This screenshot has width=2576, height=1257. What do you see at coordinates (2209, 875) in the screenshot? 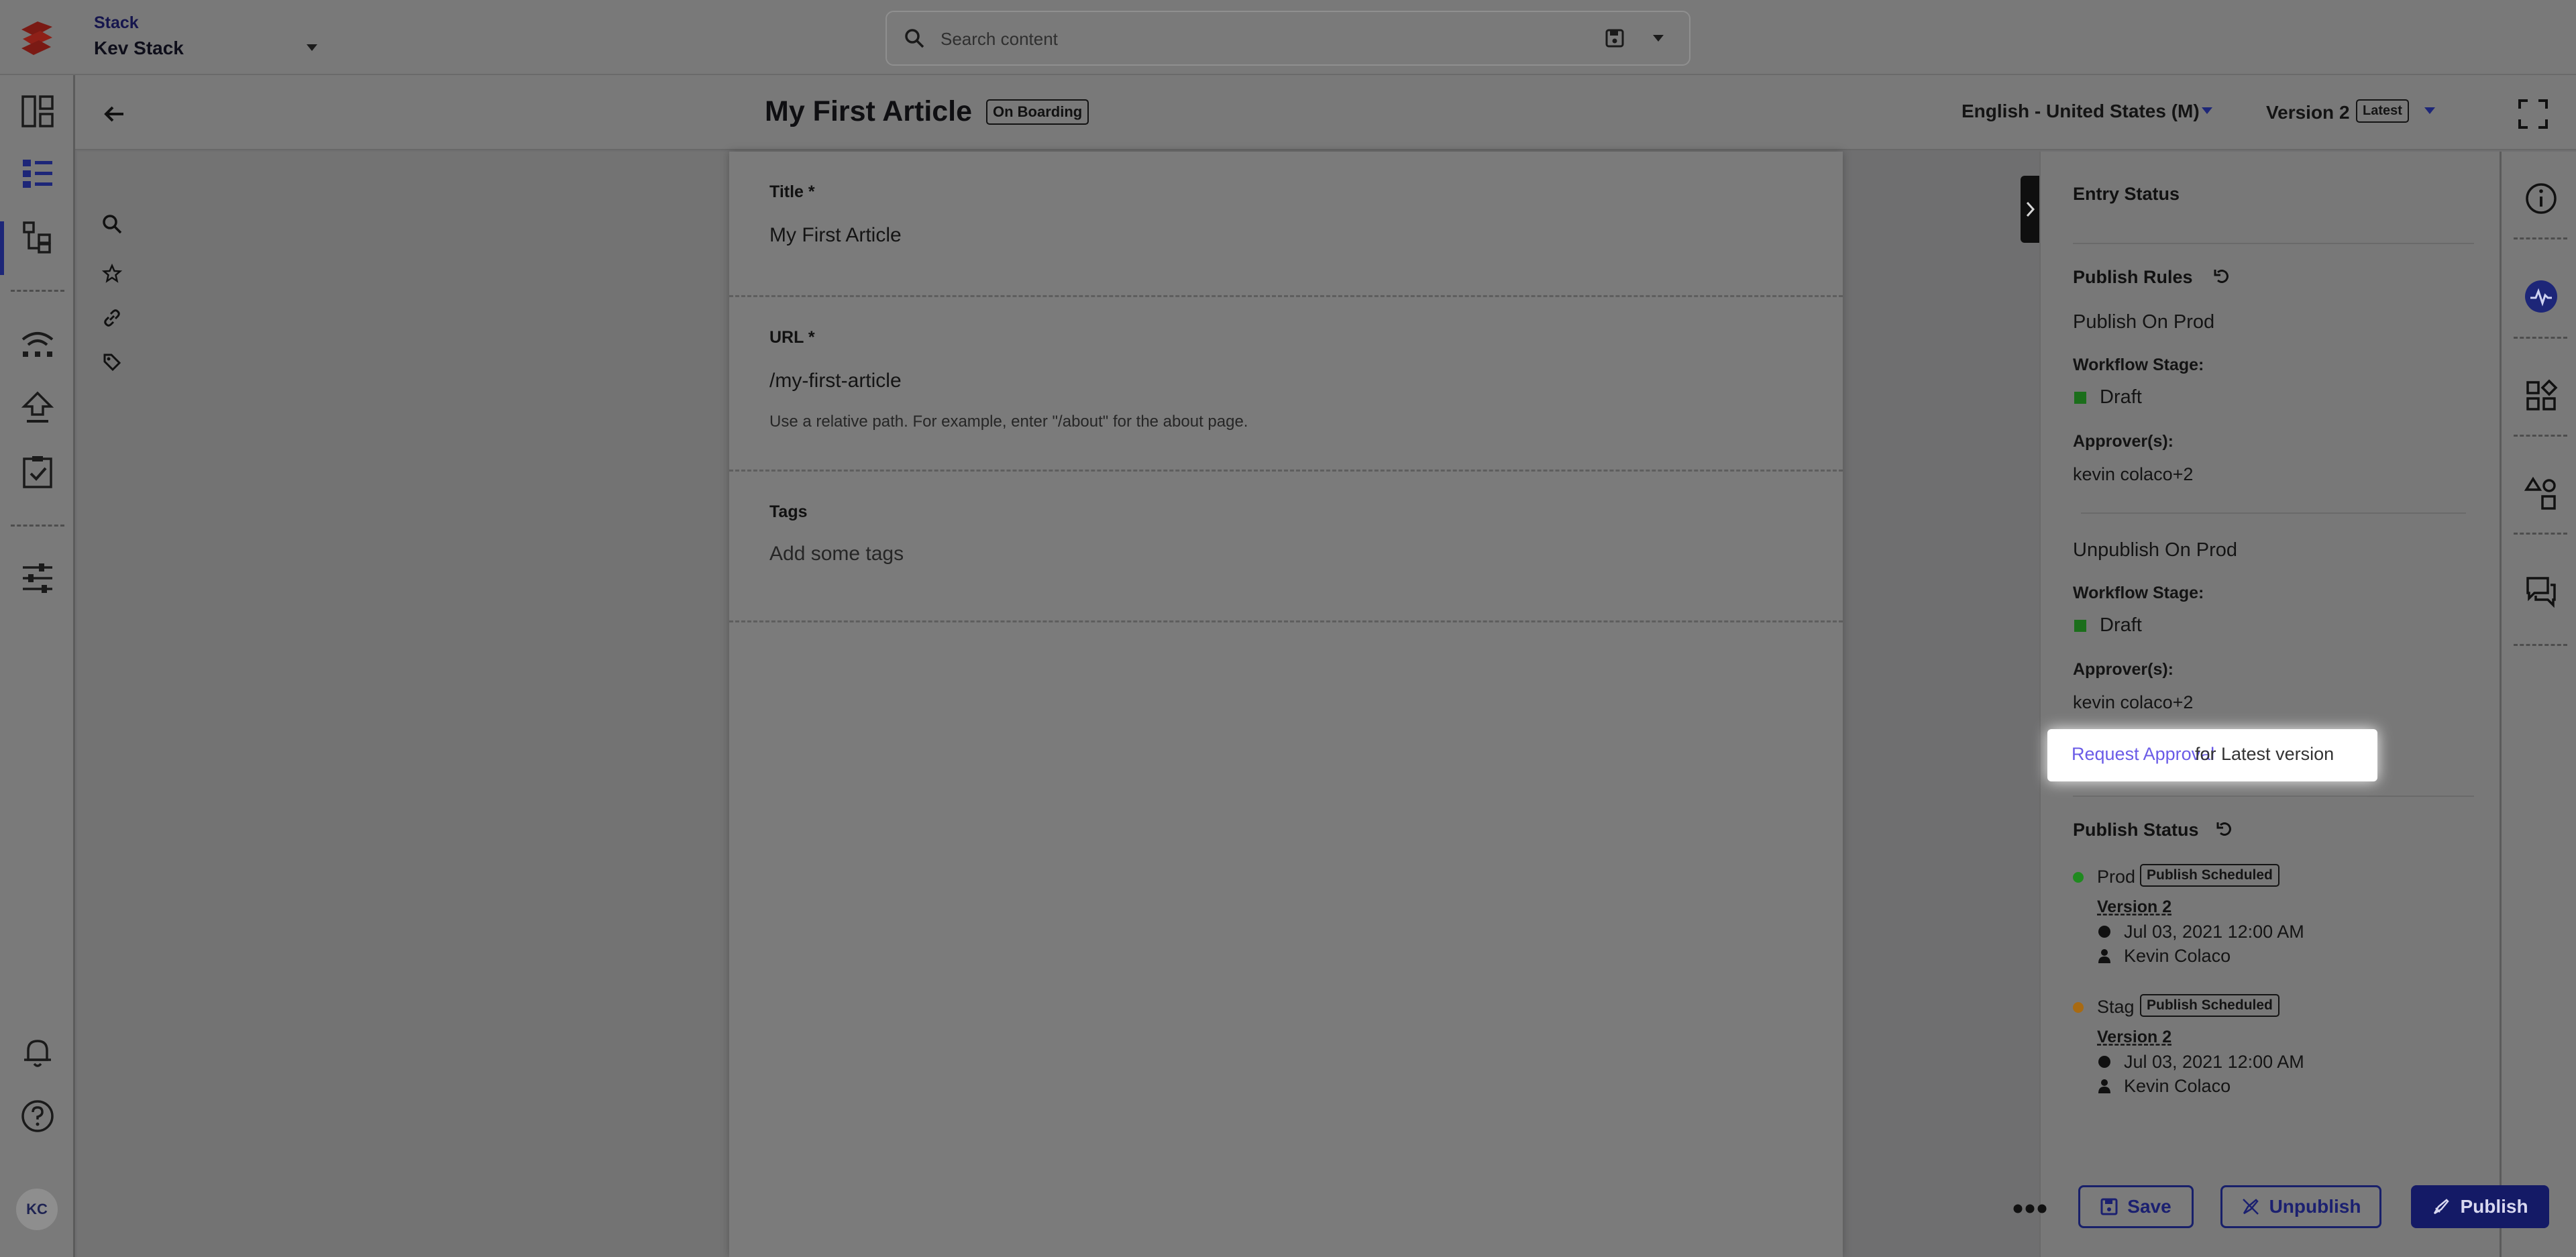
I see `publish-status-badge: Publish Scheduled` at bounding box center [2209, 875].